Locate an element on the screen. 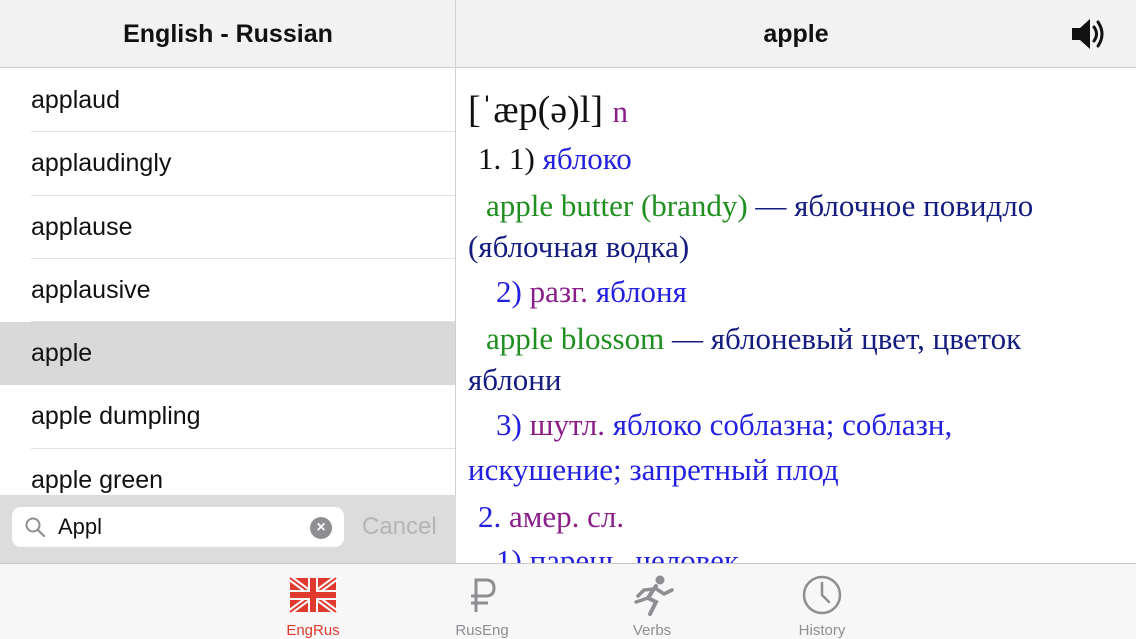  list-item: applaudingly is located at coordinates (228, 164).